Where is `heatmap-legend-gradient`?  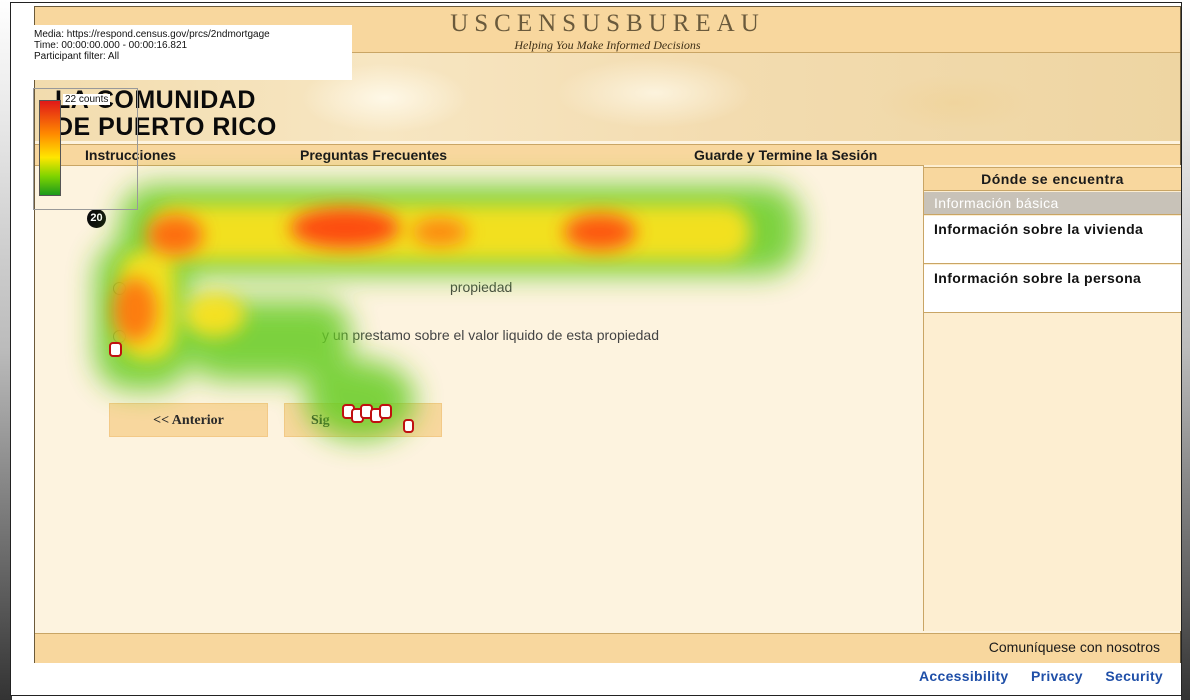
heatmap-legend-gradient is located at coordinates (50, 148).